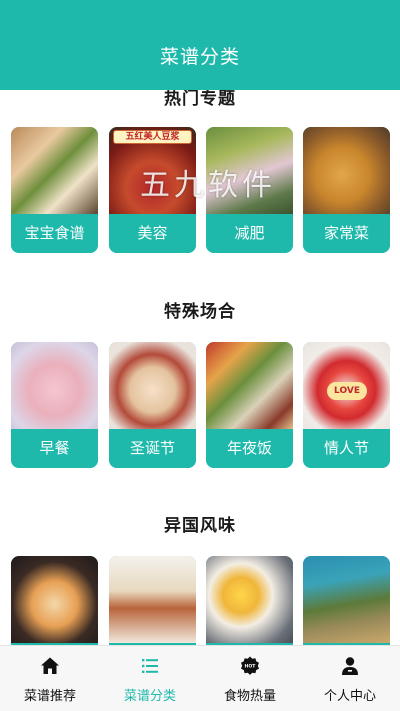  I want to click on tab-recipe-category: 菜谱分类, so click(150, 678).